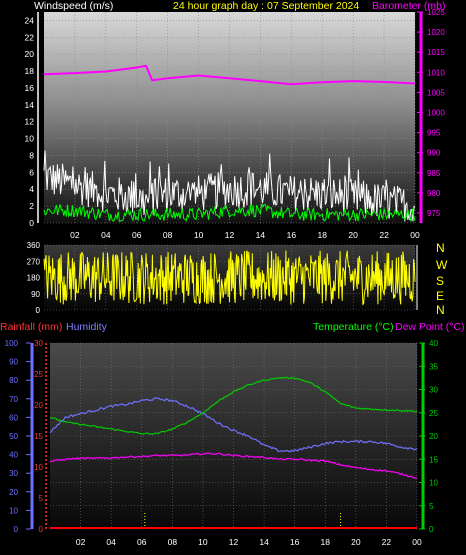 This screenshot has height=555, width=466. What do you see at coordinates (13, 380) in the screenshot?
I see `humidity-y-tick-label: 80` at bounding box center [13, 380].